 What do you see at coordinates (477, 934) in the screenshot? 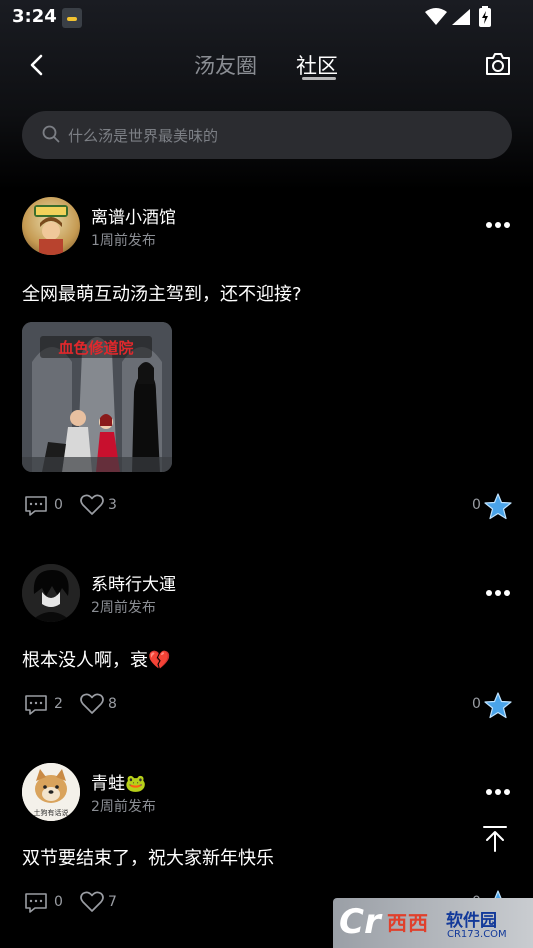
I see `watermark-url: CR173.COM` at bounding box center [477, 934].